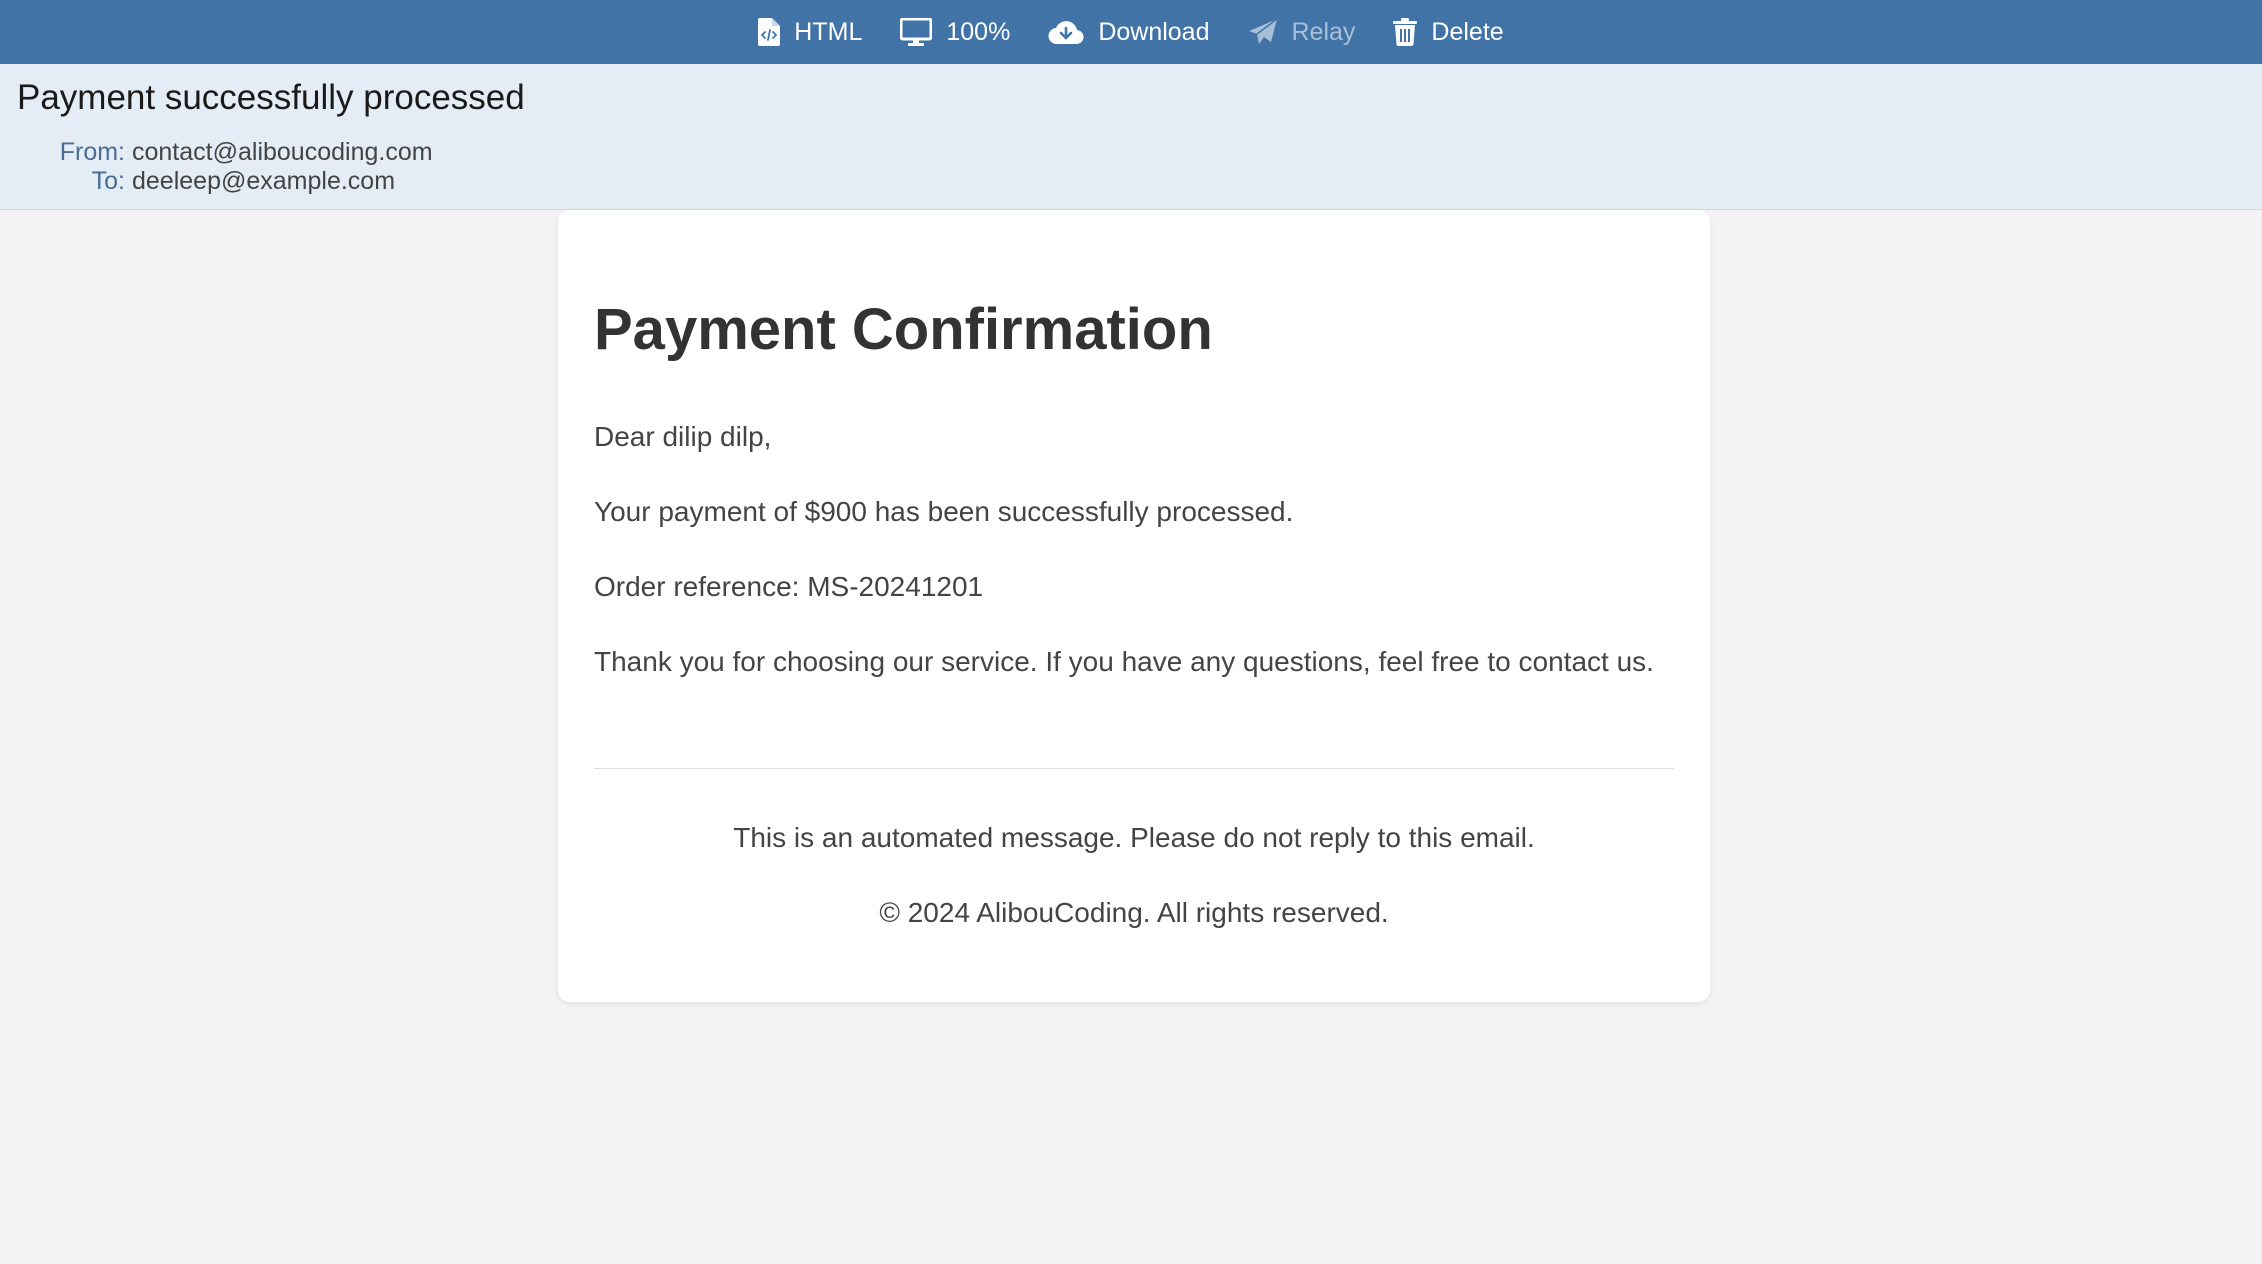  What do you see at coordinates (916, 32) in the screenshot?
I see `monitor-icon` at bounding box center [916, 32].